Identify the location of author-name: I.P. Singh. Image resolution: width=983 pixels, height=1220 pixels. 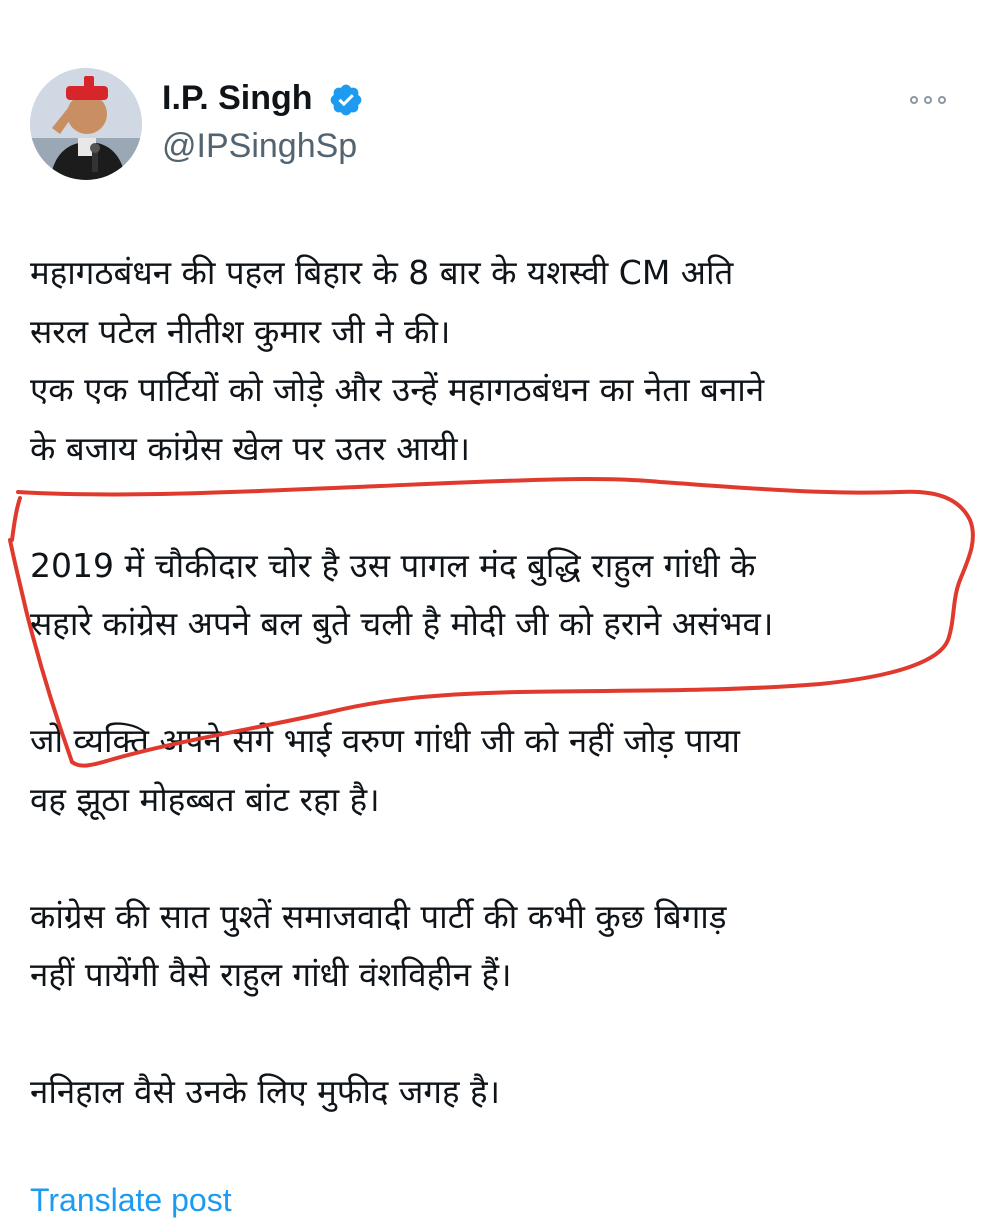
(237, 98).